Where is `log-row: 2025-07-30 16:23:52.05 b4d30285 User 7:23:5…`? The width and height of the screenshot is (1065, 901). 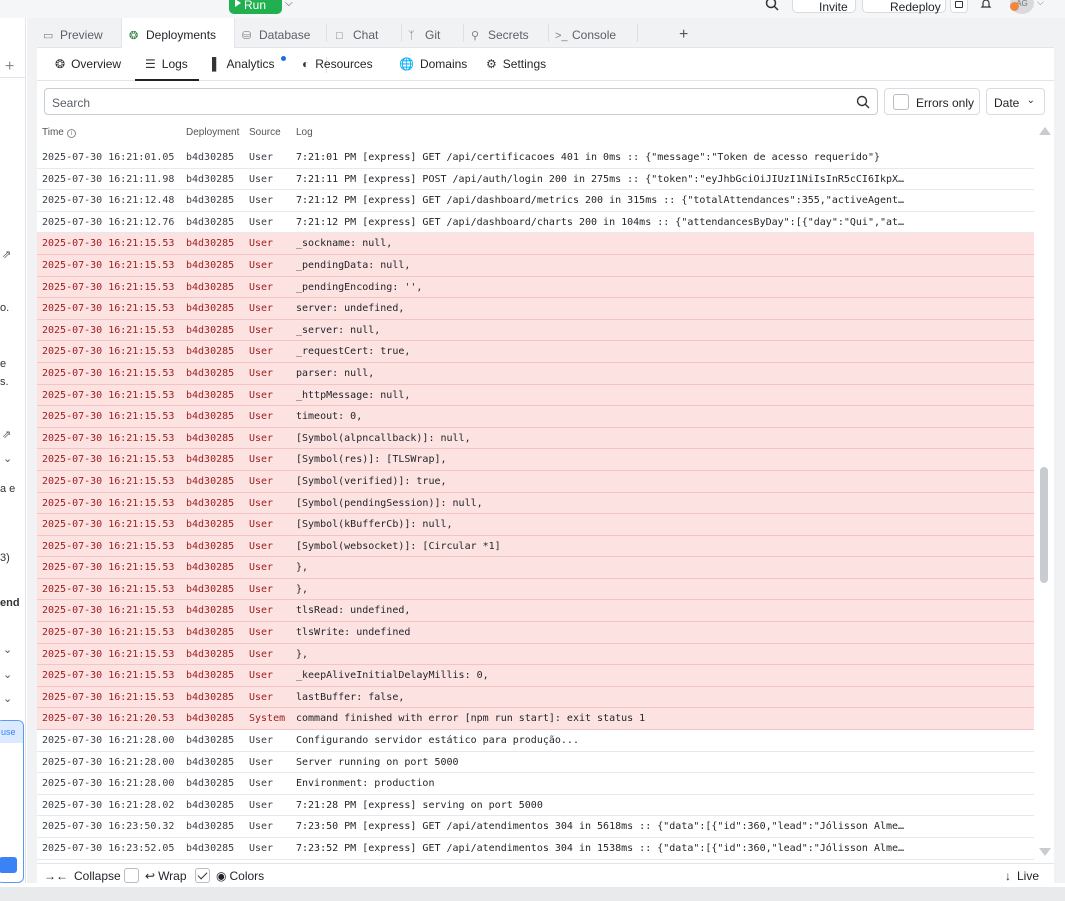 log-row: 2025-07-30 16:23:52.05 b4d30285 User 7:23:5… is located at coordinates (535, 849).